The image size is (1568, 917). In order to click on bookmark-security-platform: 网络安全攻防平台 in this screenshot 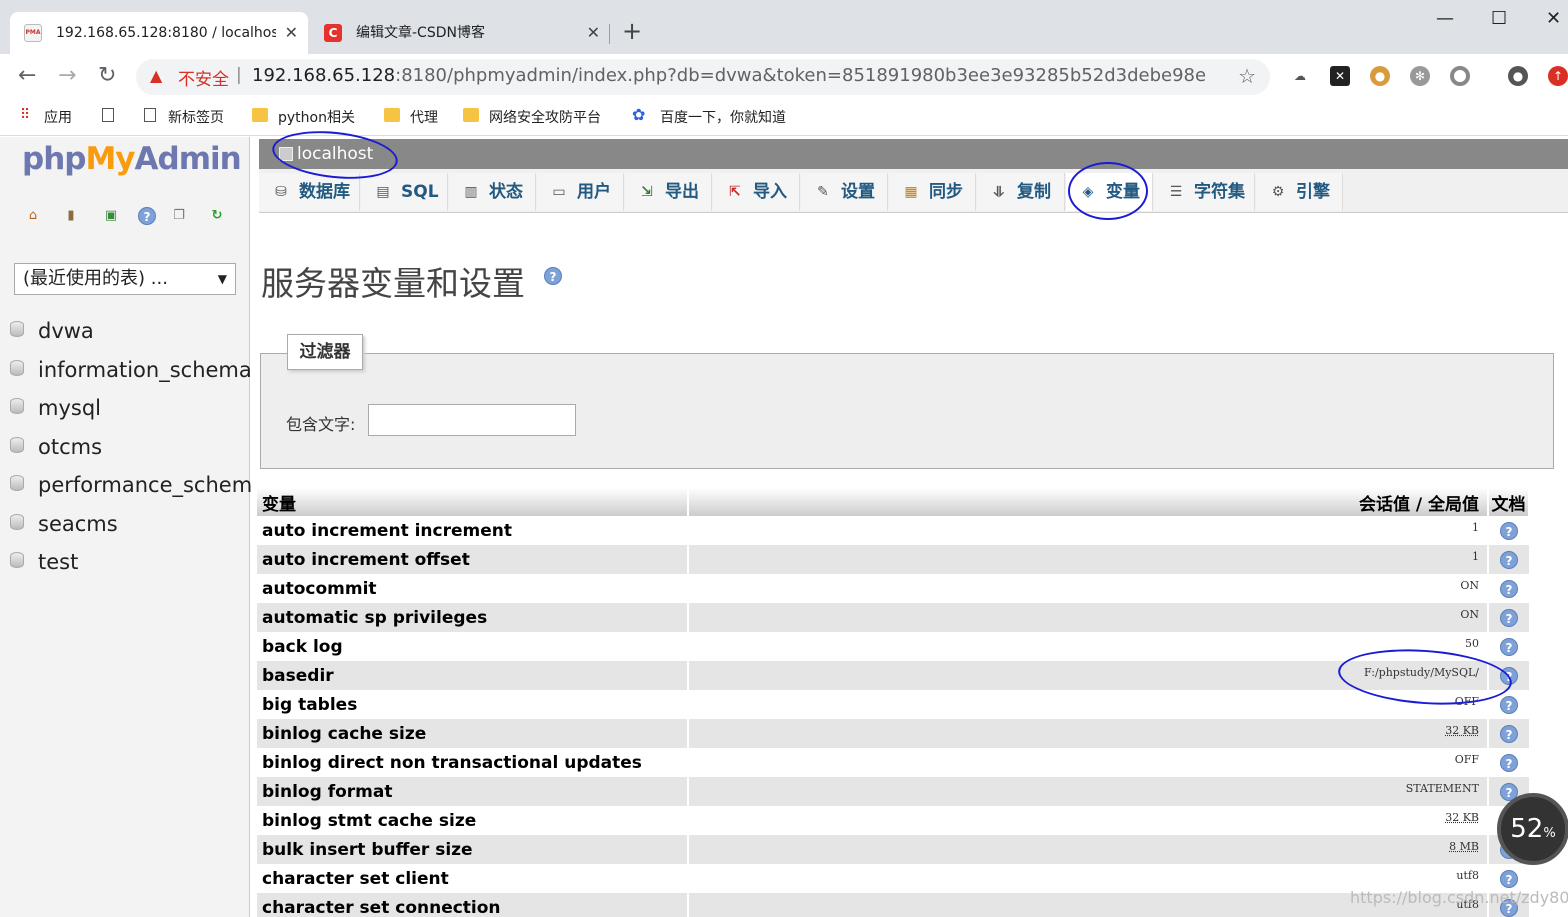, I will do `click(532, 117)`.